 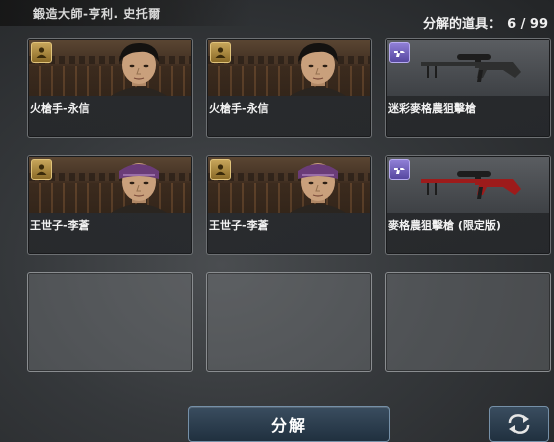 What do you see at coordinates (432, 108) in the screenshot?
I see `item-name: 迷彩麥格農狙擊槍` at bounding box center [432, 108].